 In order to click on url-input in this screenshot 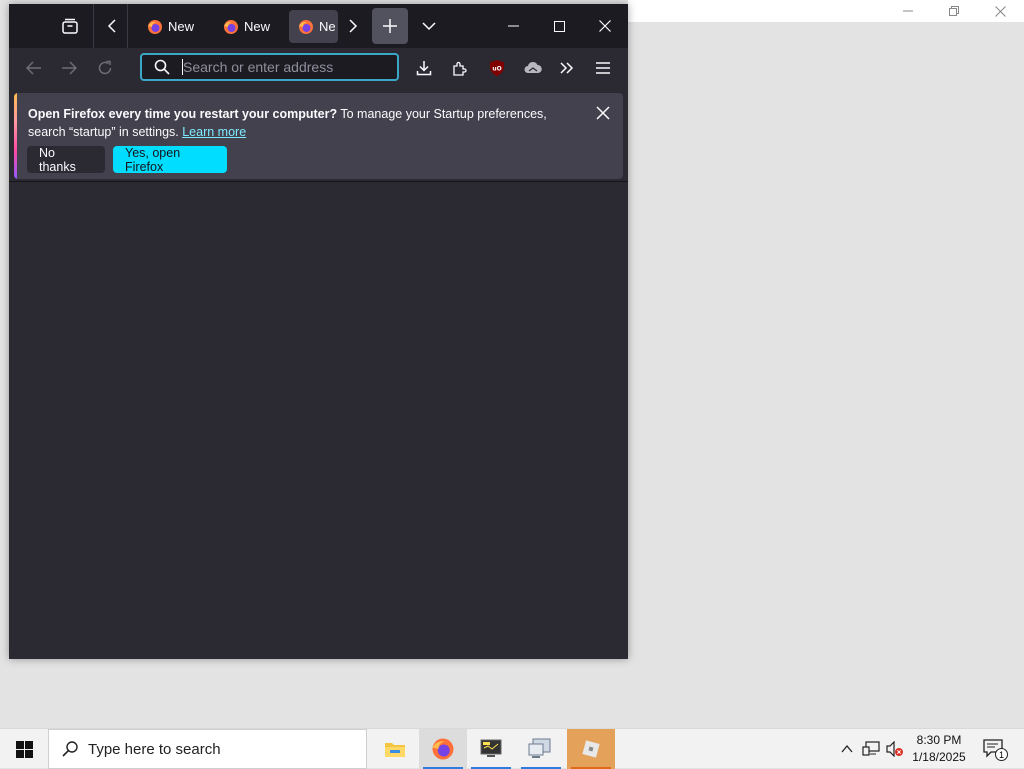, I will do `click(283, 67)`.